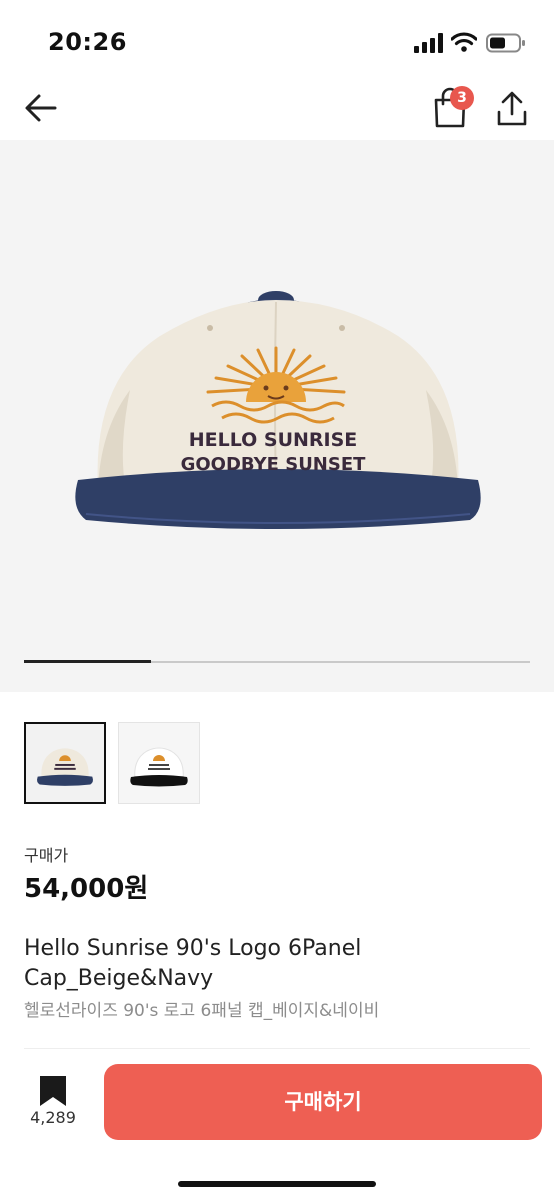 The image size is (554, 1200). What do you see at coordinates (46, 855) in the screenshot?
I see `price-label: 구매가` at bounding box center [46, 855].